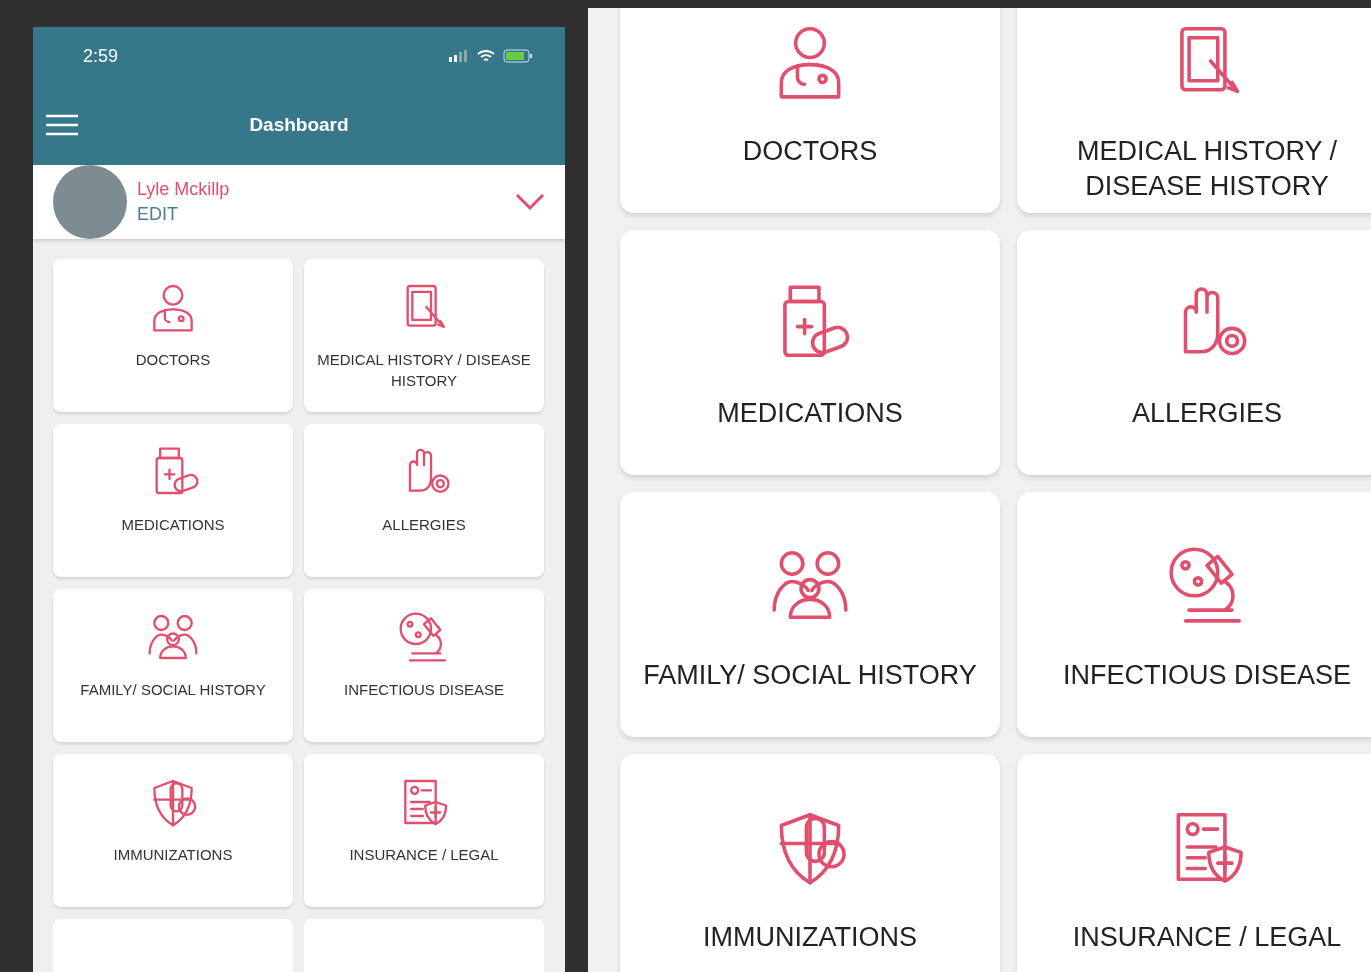 Image resolution: width=1371 pixels, height=972 pixels. What do you see at coordinates (459, 56) in the screenshot?
I see `signal-icon` at bounding box center [459, 56].